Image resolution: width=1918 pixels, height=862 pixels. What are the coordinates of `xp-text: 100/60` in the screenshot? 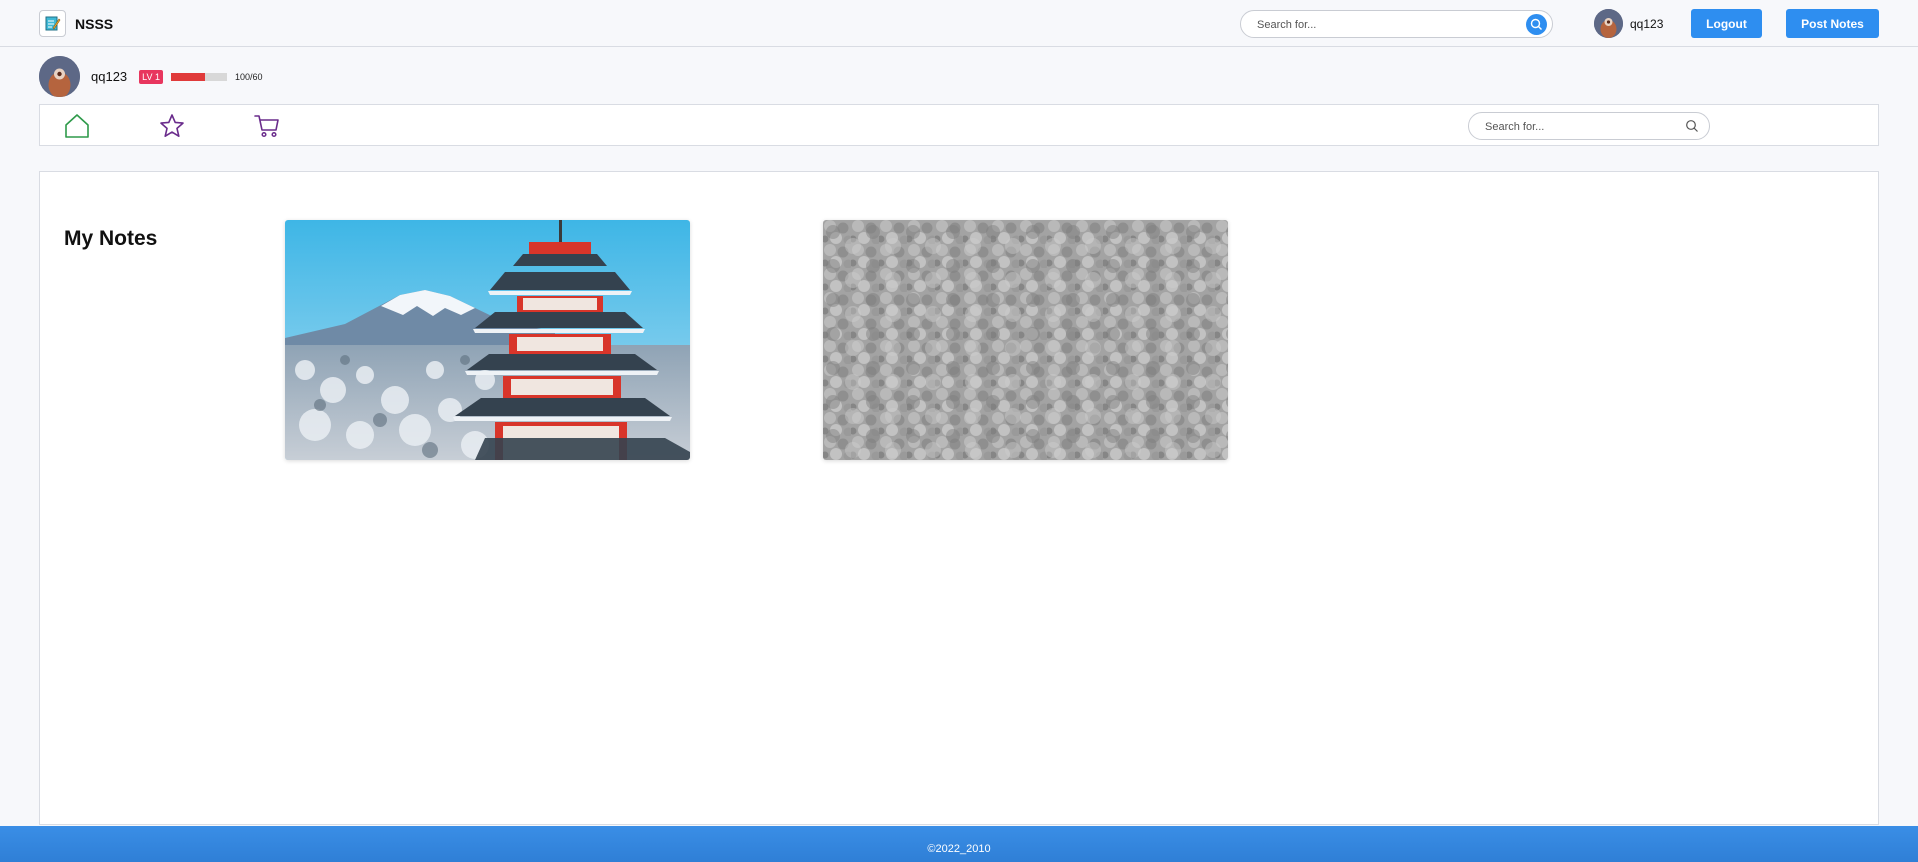 It's located at (249, 76).